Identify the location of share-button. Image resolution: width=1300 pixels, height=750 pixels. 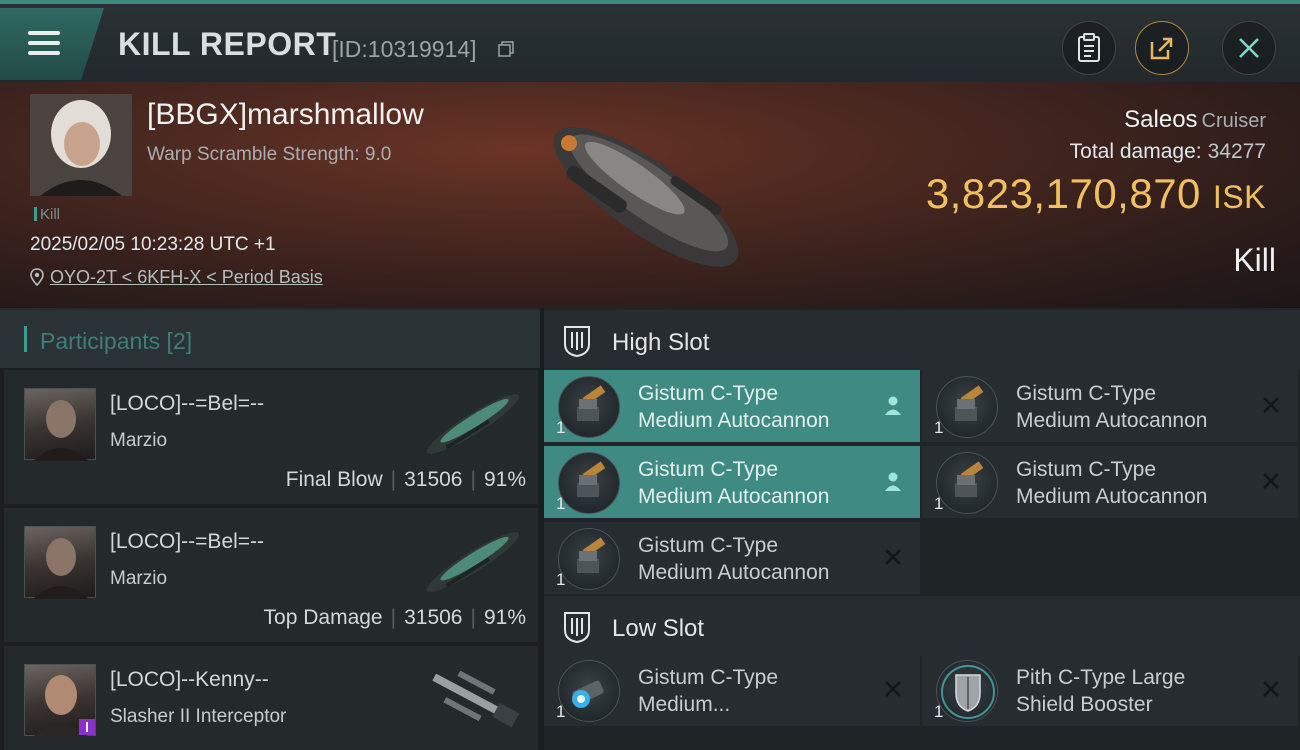
(1162, 48).